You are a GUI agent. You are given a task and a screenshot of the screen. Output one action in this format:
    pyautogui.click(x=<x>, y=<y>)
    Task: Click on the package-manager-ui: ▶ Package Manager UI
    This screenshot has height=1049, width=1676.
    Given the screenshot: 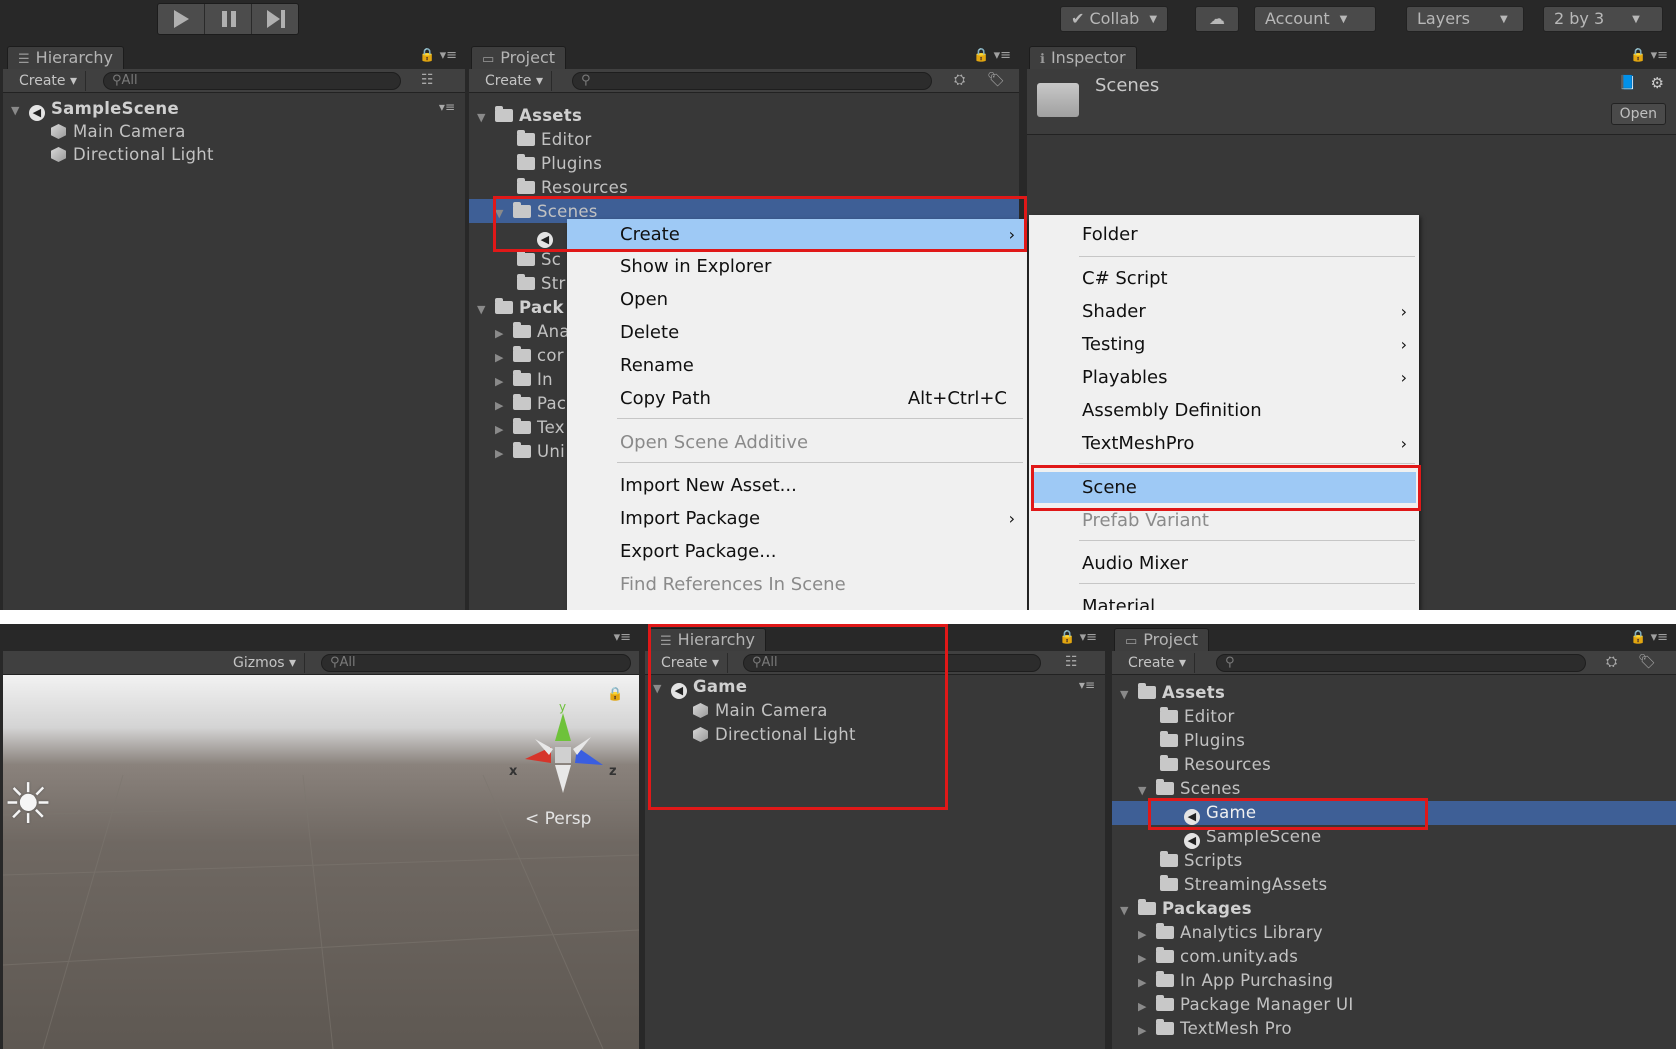 What is the action you would take?
    pyautogui.click(x=1246, y=1004)
    